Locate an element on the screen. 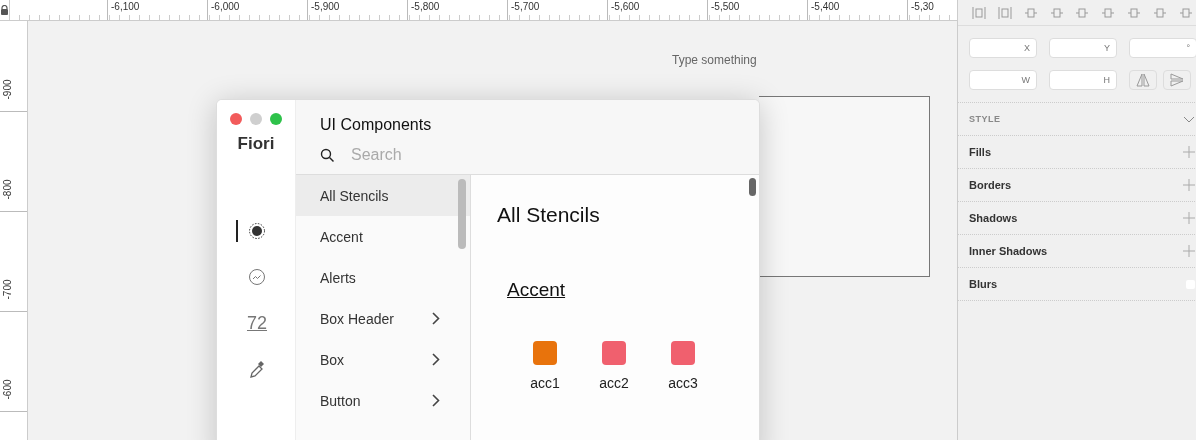 The width and height of the screenshot is (1196, 440). category-item: Accent is located at coordinates (383, 236).